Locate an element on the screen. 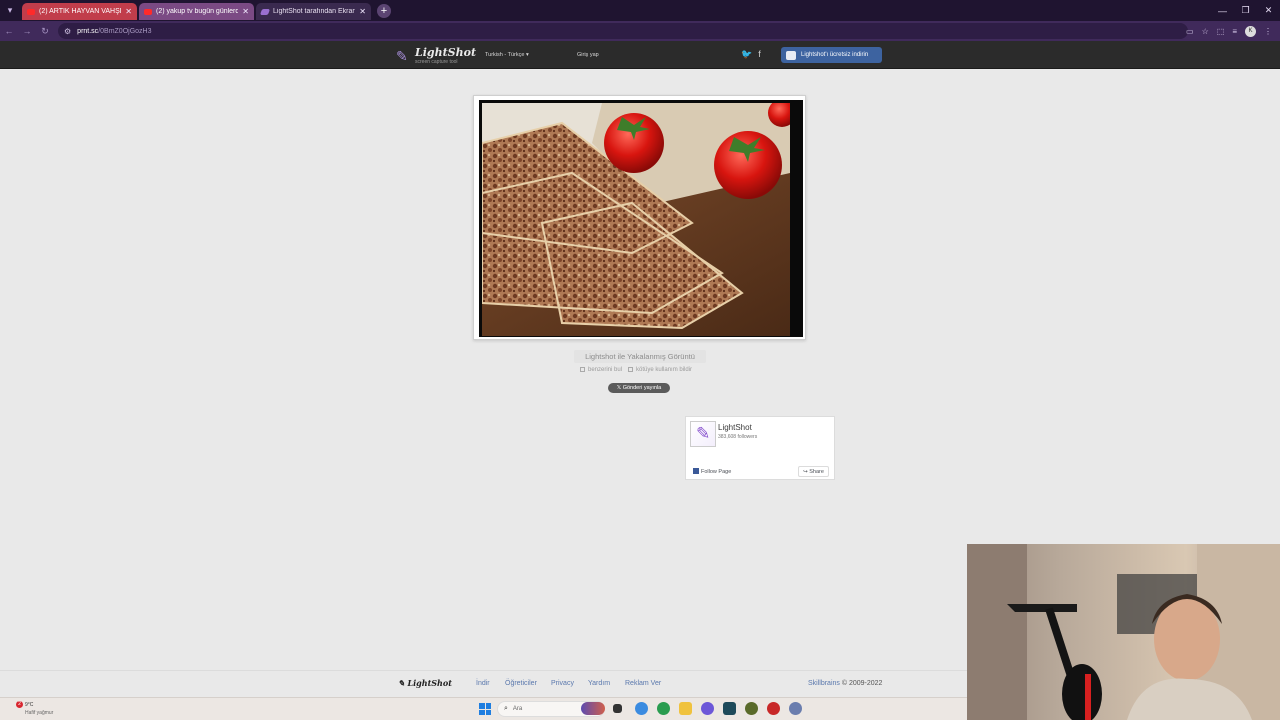 The image size is (1280, 720). footer-link-help: Yardım is located at coordinates (599, 683).